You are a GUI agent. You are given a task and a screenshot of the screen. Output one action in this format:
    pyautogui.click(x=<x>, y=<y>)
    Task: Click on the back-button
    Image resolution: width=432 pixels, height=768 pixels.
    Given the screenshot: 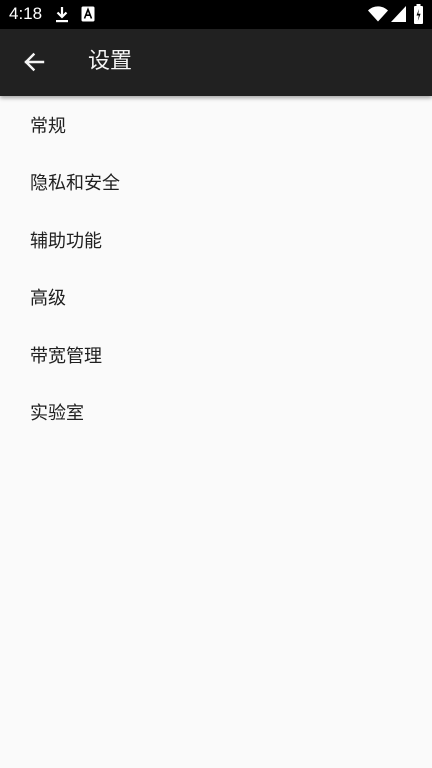 What is the action you would take?
    pyautogui.click(x=34, y=62)
    